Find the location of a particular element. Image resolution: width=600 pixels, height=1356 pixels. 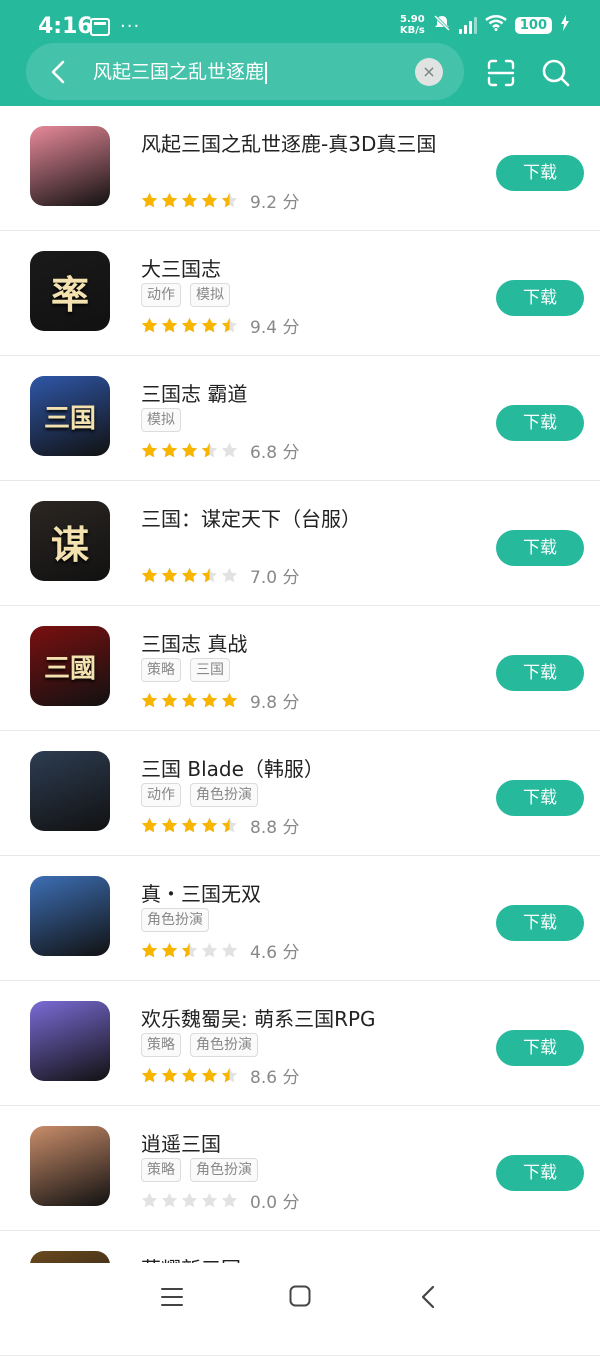

headband-hero-icon is located at coordinates (70, 916).